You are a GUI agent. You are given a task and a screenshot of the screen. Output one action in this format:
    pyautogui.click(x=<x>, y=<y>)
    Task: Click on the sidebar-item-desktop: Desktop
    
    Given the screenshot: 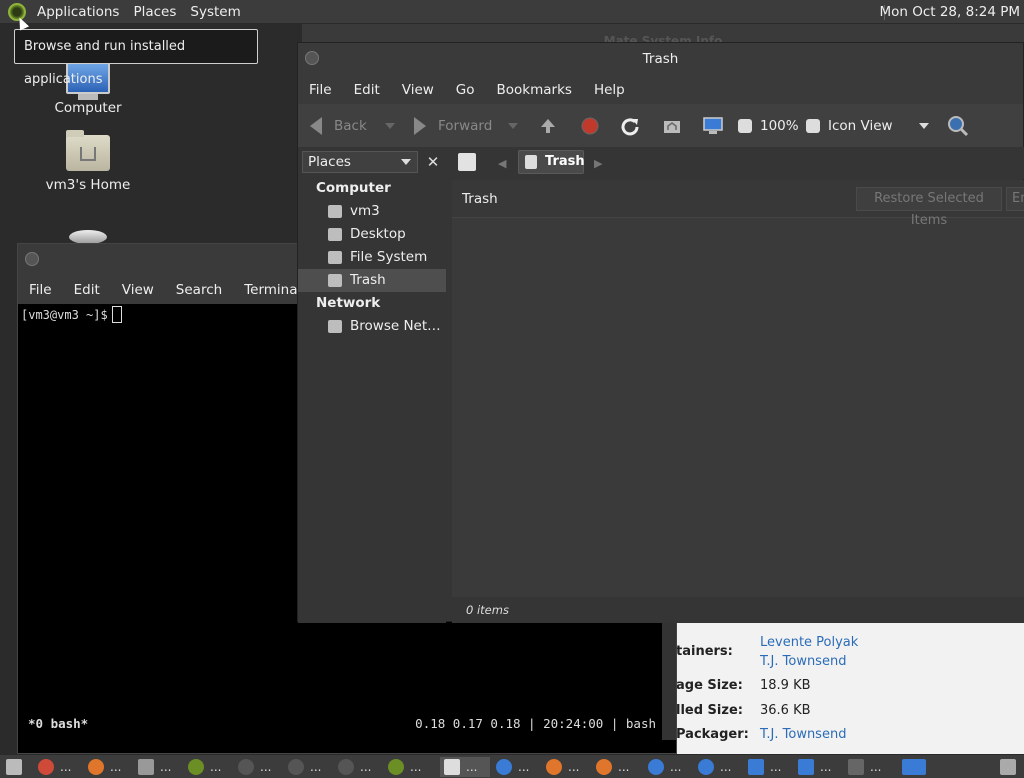 What is the action you would take?
    pyautogui.click(x=372, y=234)
    